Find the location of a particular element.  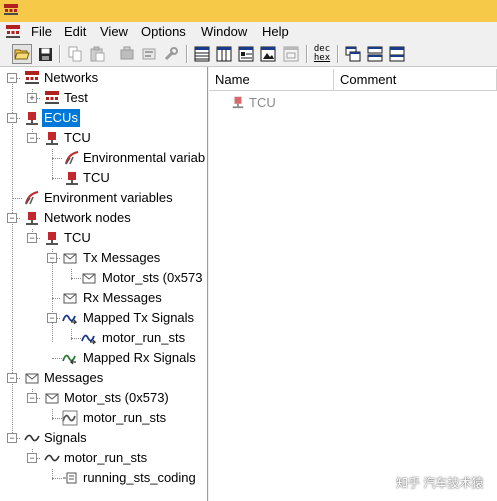

app-icon is located at coordinates (11, 9).